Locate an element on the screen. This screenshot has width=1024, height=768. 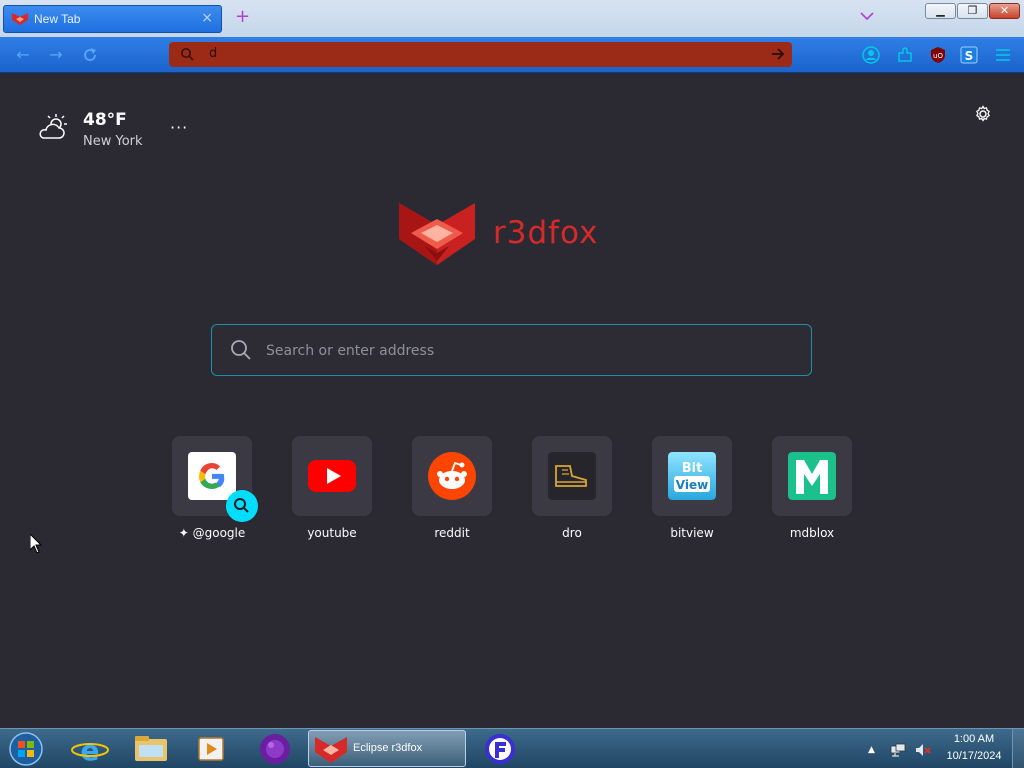
restore-button: ❐ is located at coordinates (972, 11).